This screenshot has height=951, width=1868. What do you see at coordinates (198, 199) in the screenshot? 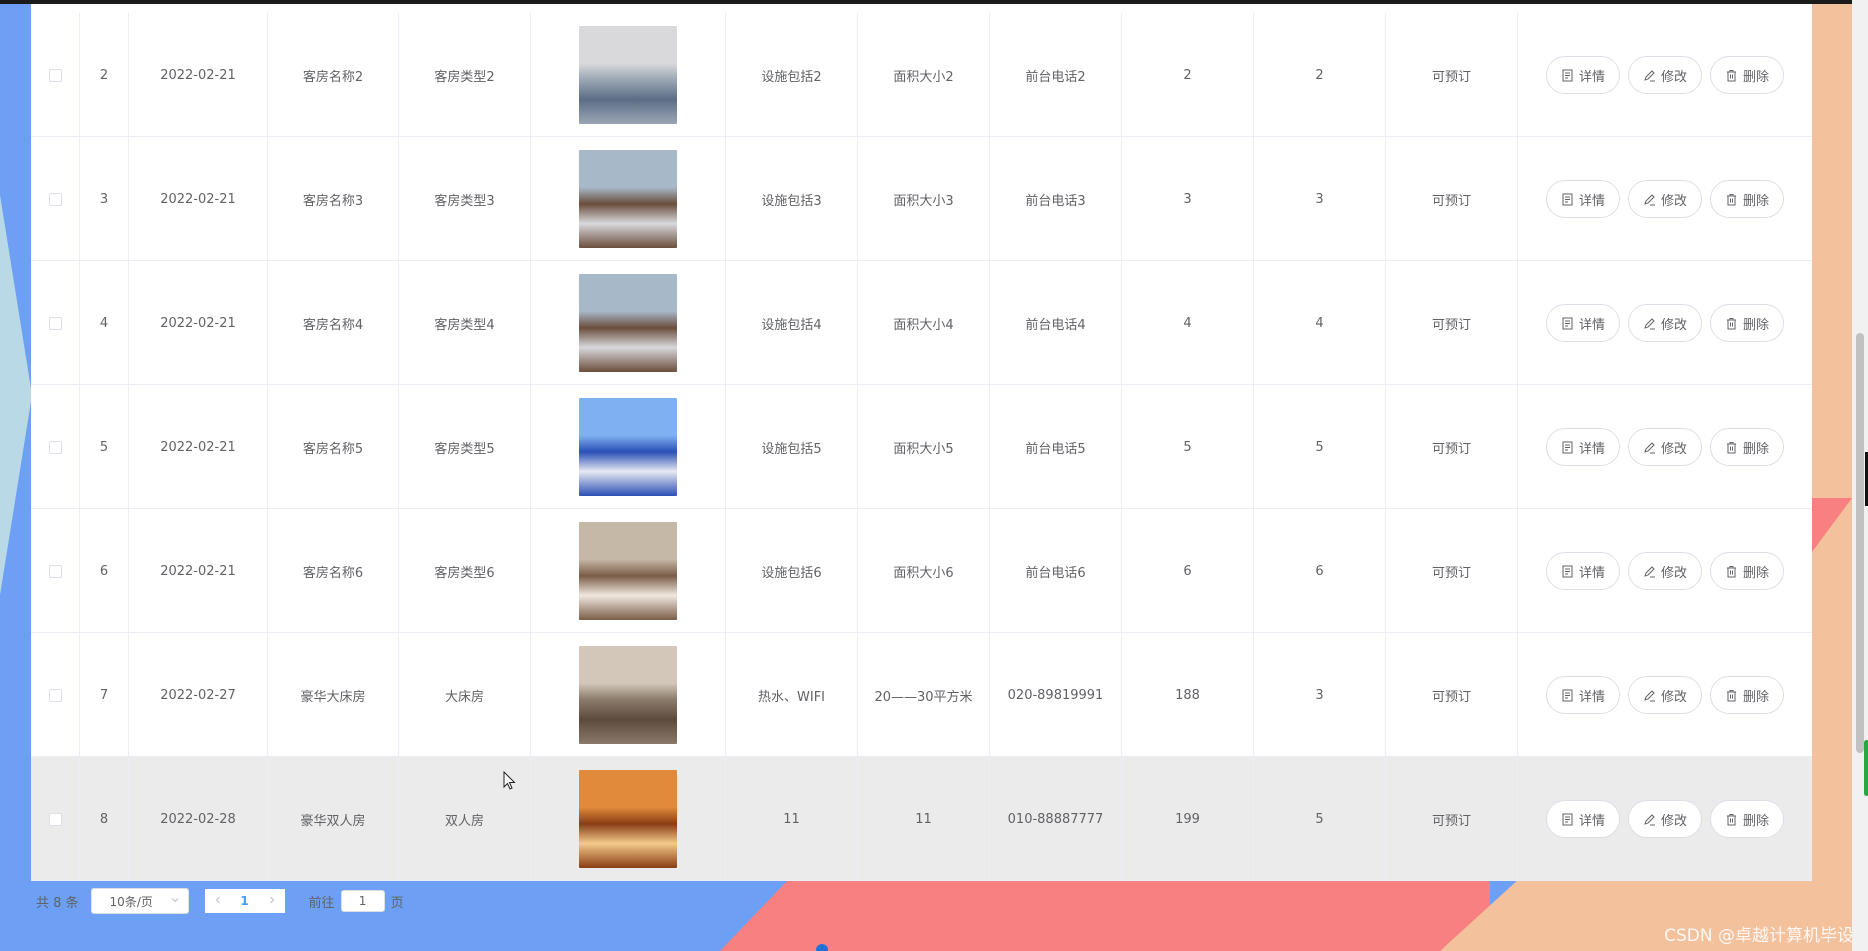
I see `cell-date-text: 2022-02-21` at bounding box center [198, 199].